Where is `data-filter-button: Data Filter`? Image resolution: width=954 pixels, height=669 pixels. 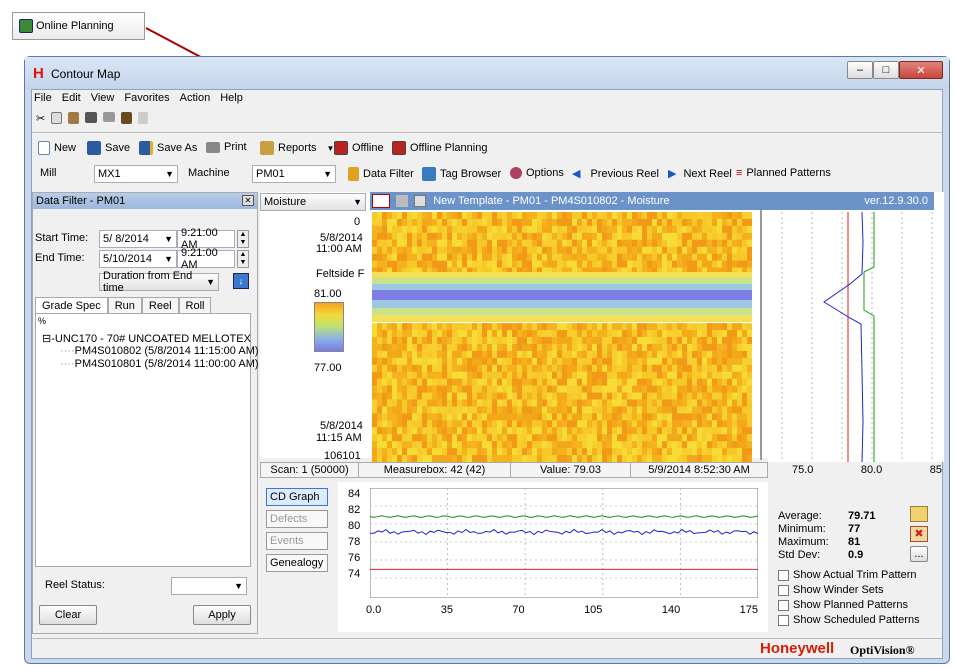
data-filter-button: Data Filter is located at coordinates (381, 174).